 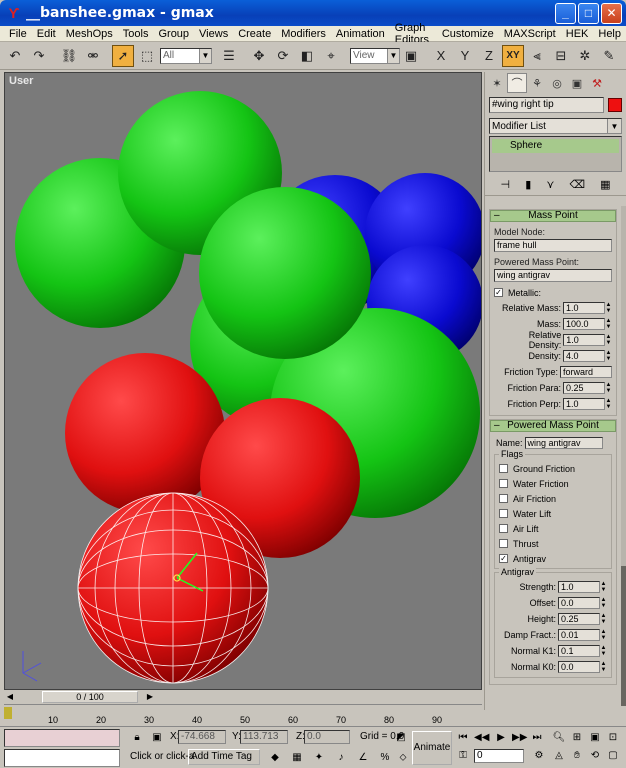 I want to click on menu-modifiers: Modifiers, so click(x=303, y=34).